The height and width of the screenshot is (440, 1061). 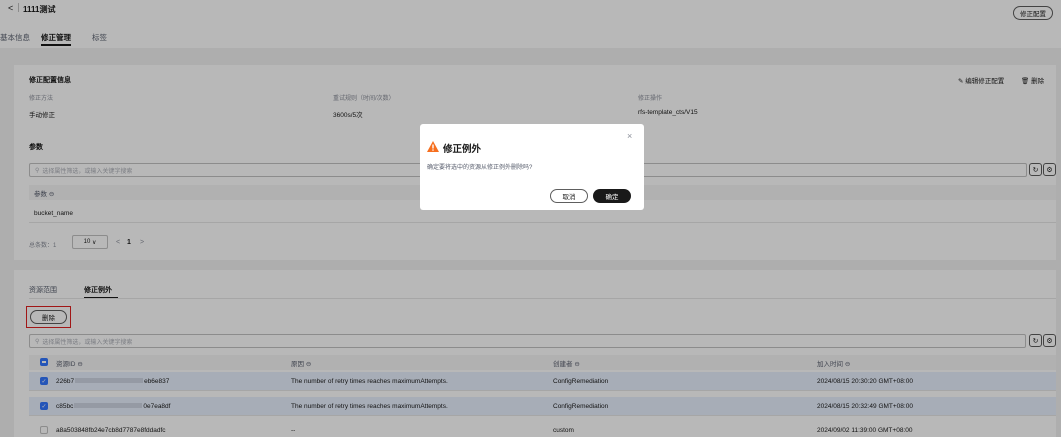 I want to click on dialog-title: 修正例外, so click(x=462, y=149).